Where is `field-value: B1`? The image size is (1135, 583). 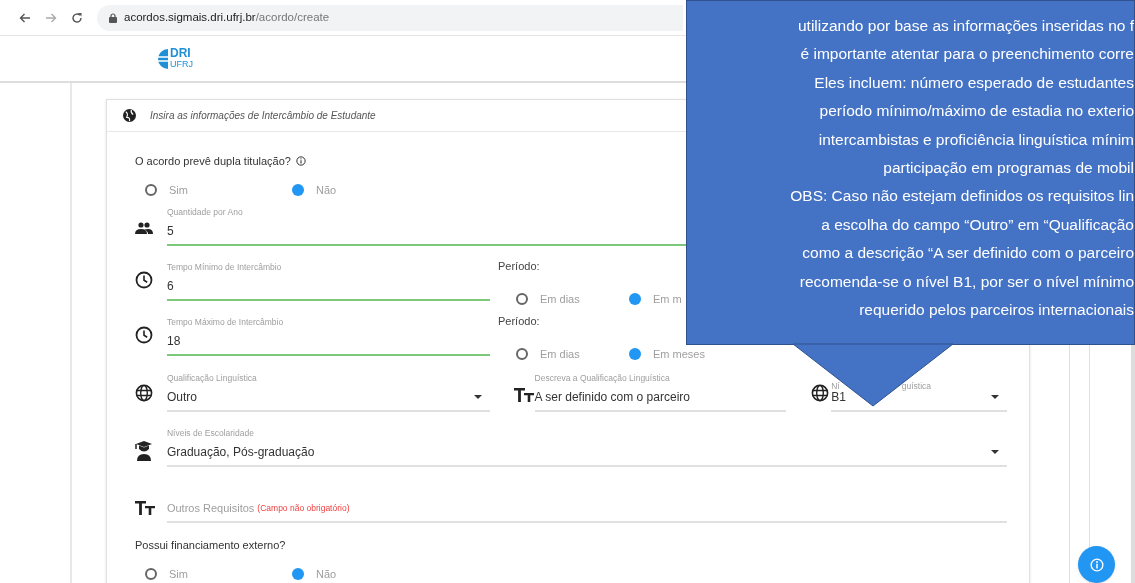 field-value: B1 is located at coordinates (838, 397).